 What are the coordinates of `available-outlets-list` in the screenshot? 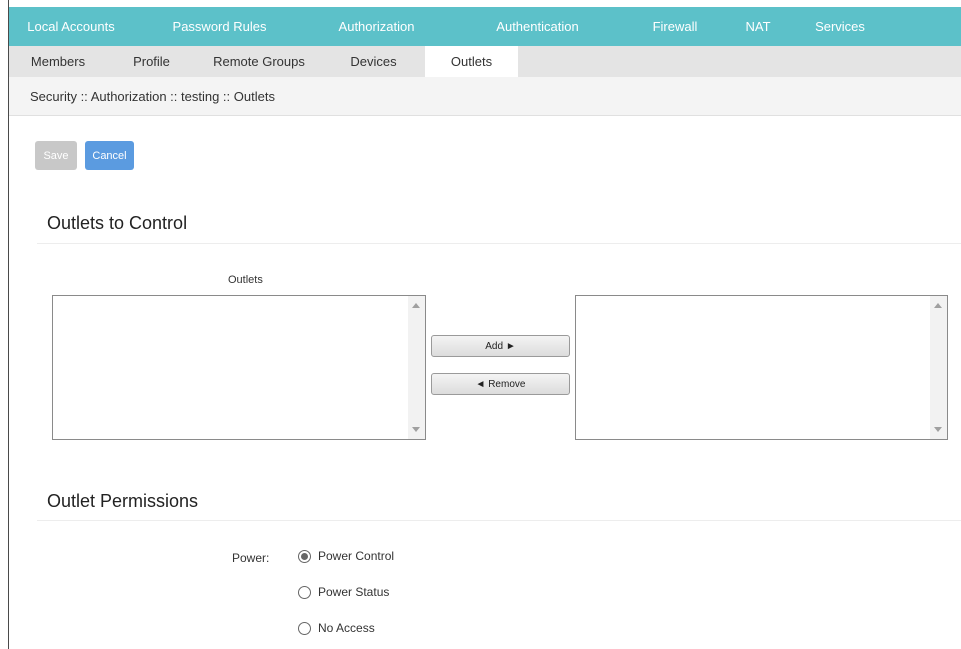 It's located at (239, 367).